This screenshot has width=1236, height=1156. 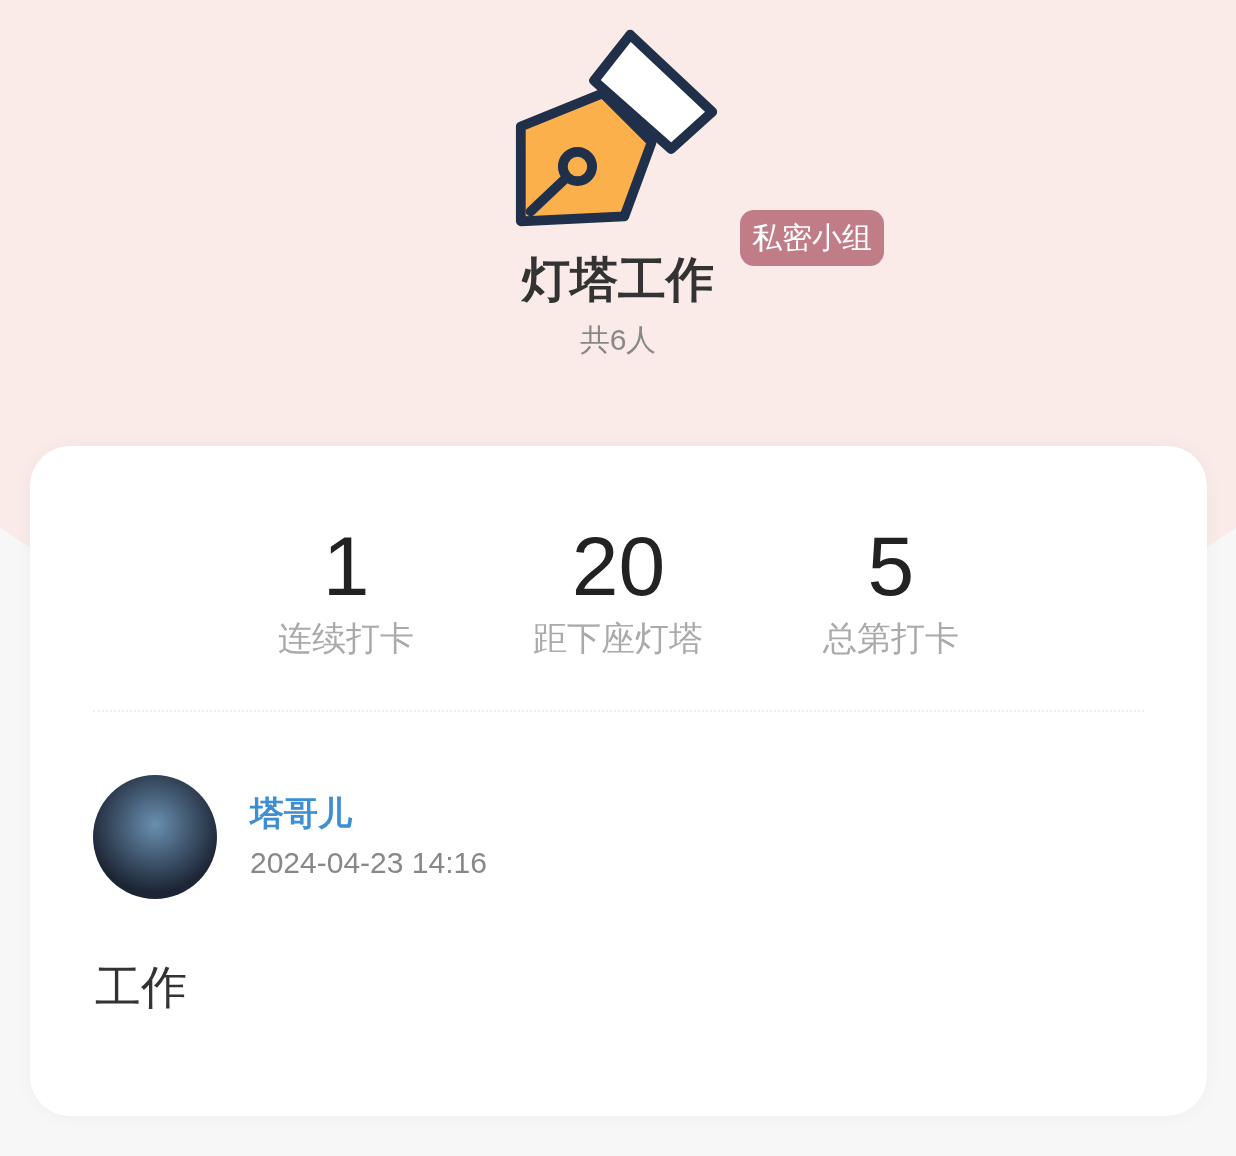 What do you see at coordinates (368, 863) in the screenshot?
I see `post-time: 2024-04-23 14:16` at bounding box center [368, 863].